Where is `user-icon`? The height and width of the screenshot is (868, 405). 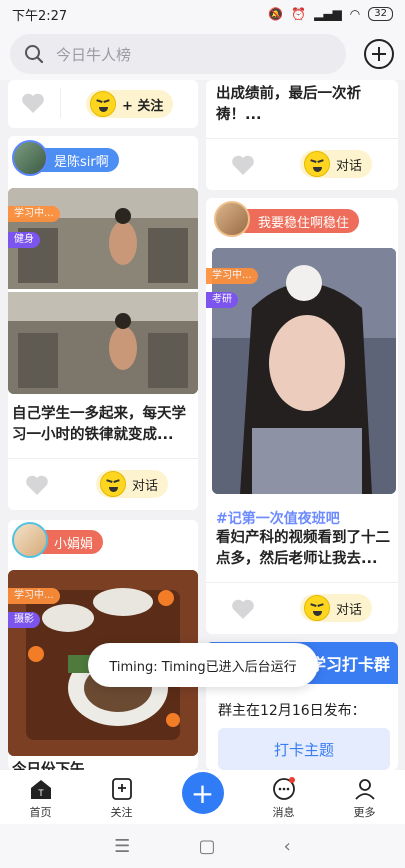
user-icon is located at coordinates (364, 789).